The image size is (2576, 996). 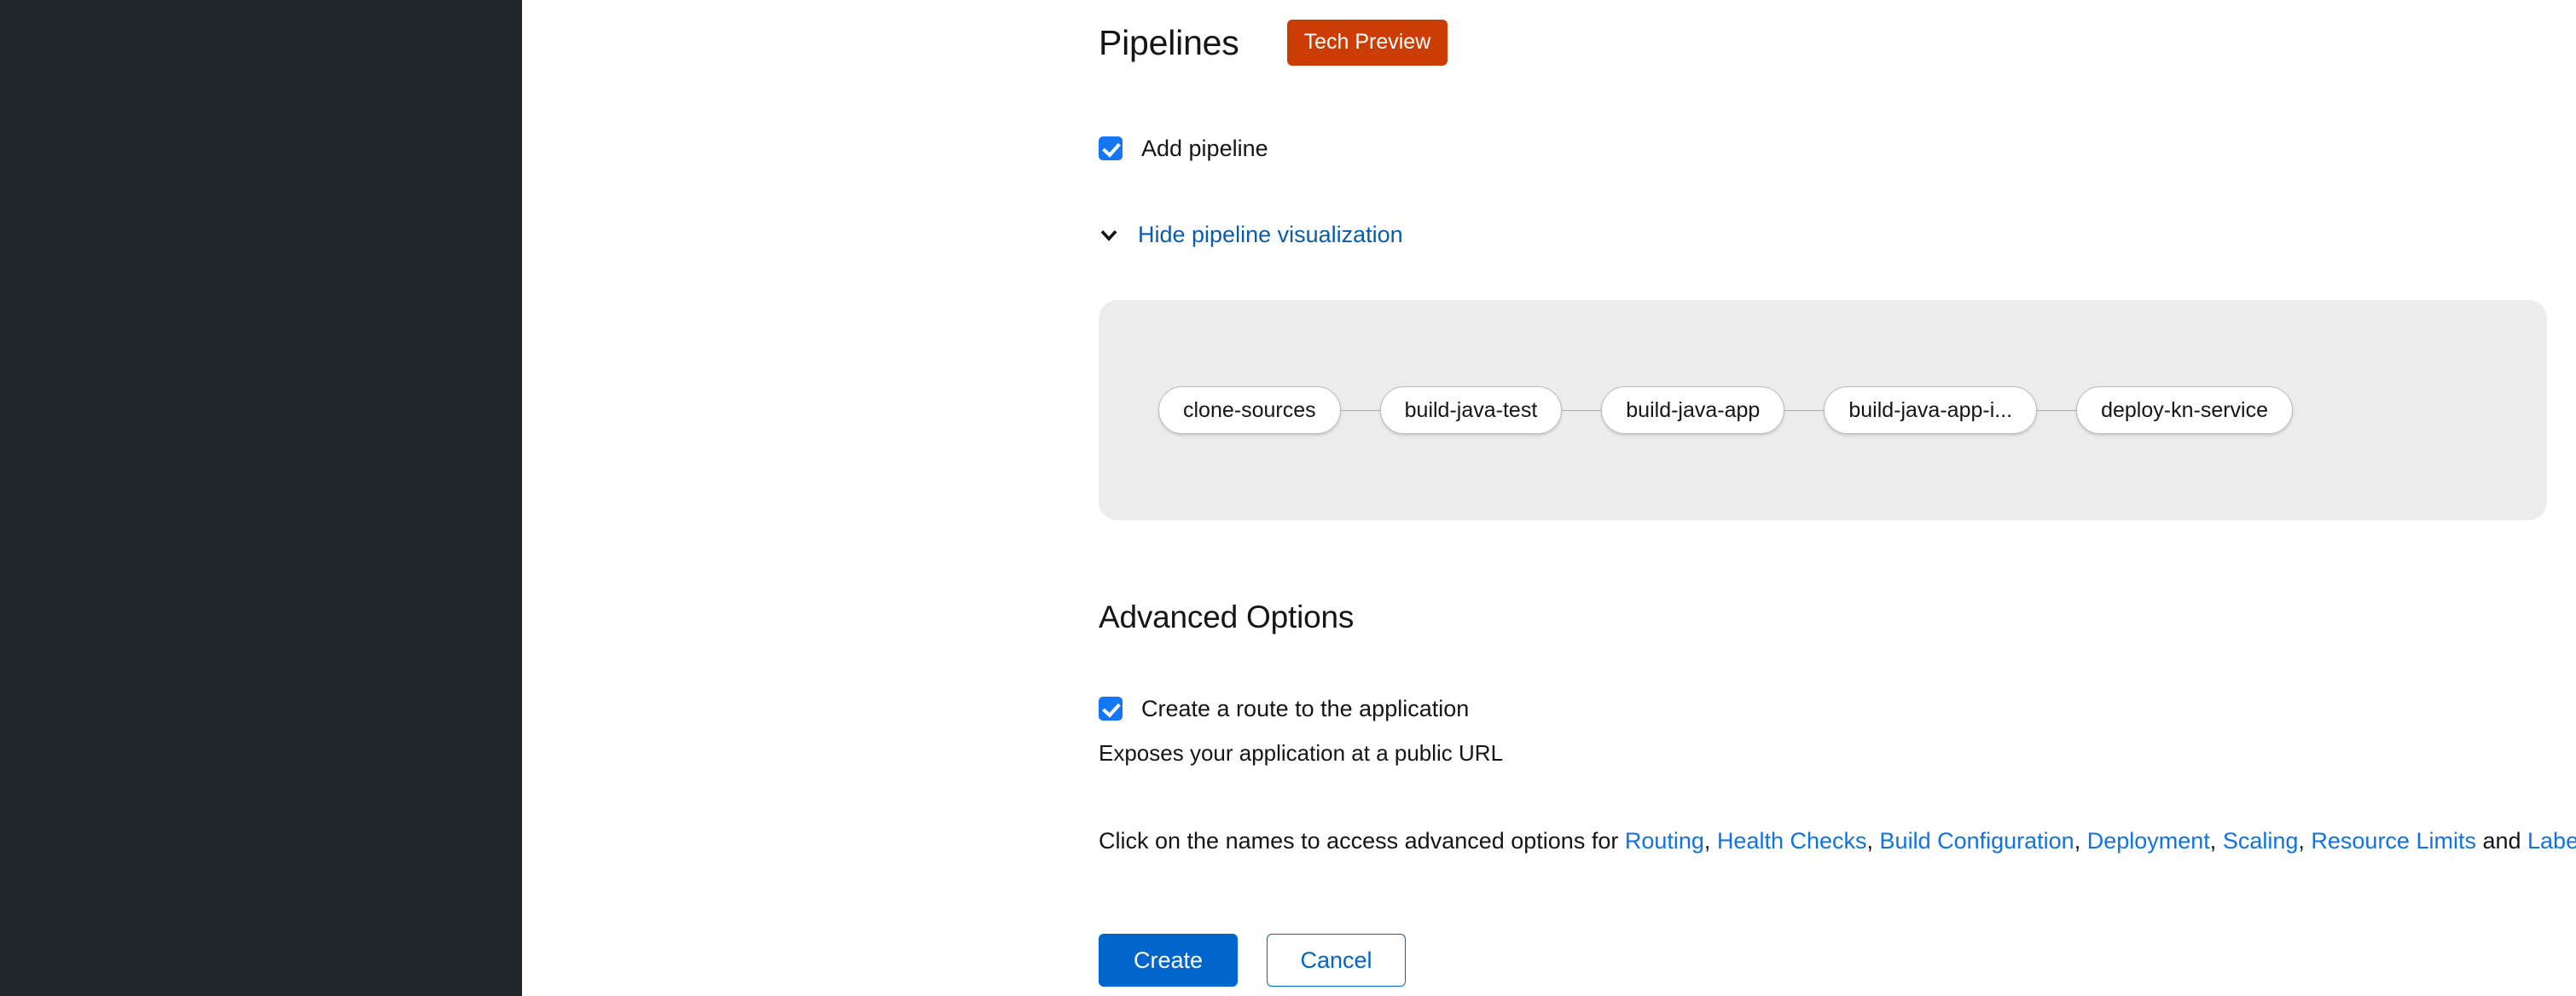 What do you see at coordinates (1367, 43) in the screenshot?
I see `tech-preview-badge: Tech Preview` at bounding box center [1367, 43].